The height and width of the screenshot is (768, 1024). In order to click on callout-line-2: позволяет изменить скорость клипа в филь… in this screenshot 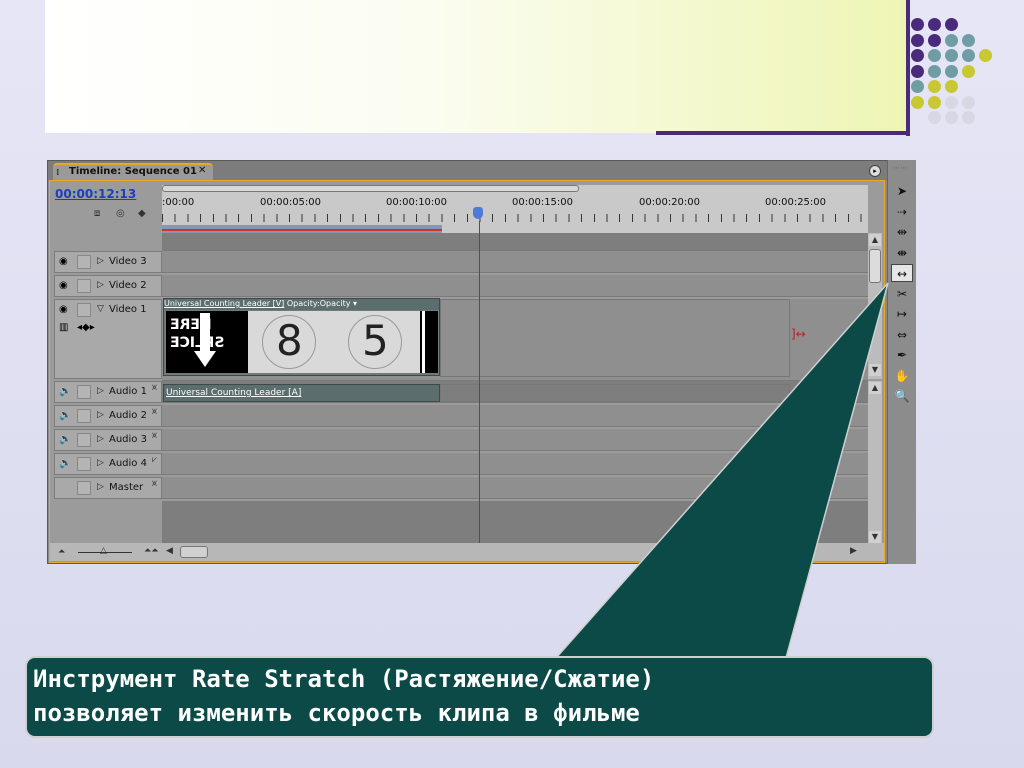, I will do `click(336, 713)`.